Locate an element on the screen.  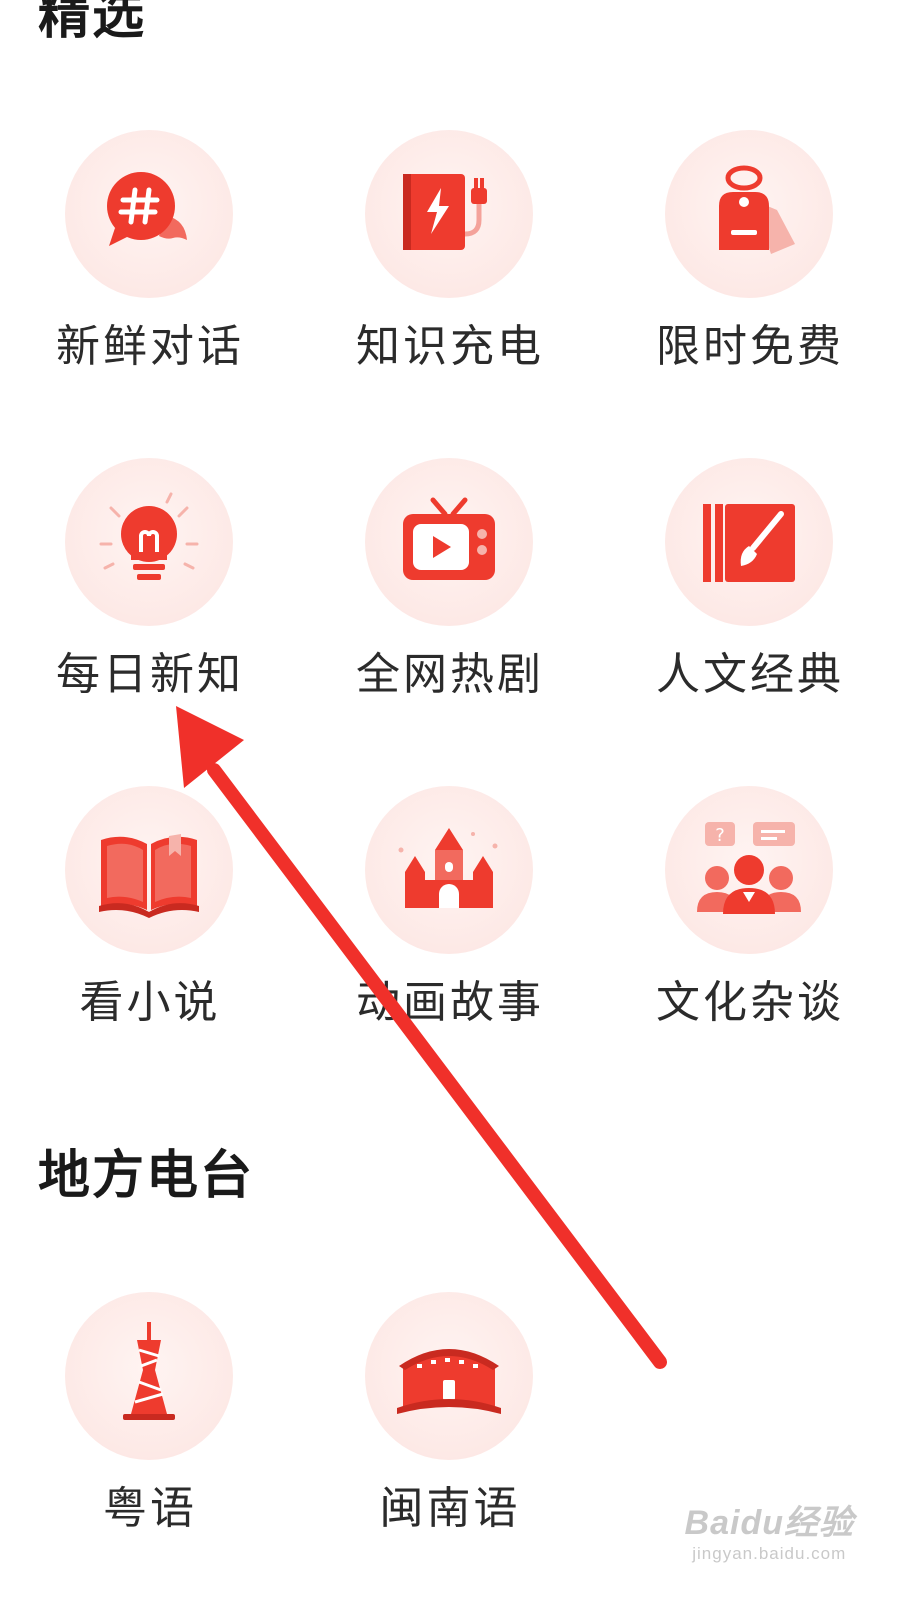
tile-label: 动画故事 is located at coordinates (450, 1002).